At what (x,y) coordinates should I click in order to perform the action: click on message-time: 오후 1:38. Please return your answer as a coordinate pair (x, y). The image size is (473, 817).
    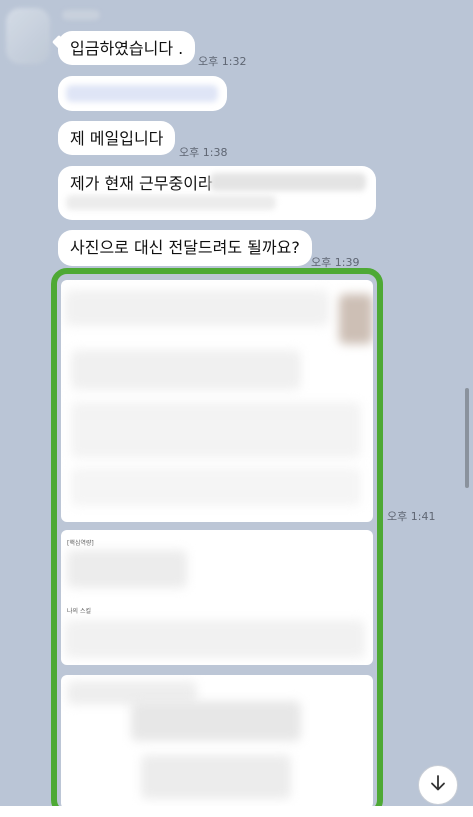
    Looking at the image, I should click on (203, 152).